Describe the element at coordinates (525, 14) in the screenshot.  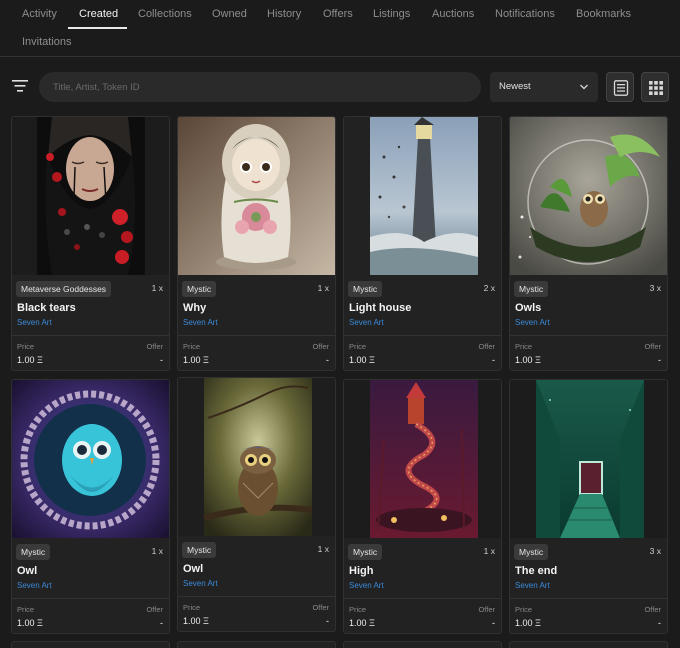
I see `tab-notifications: Notifications` at that location.